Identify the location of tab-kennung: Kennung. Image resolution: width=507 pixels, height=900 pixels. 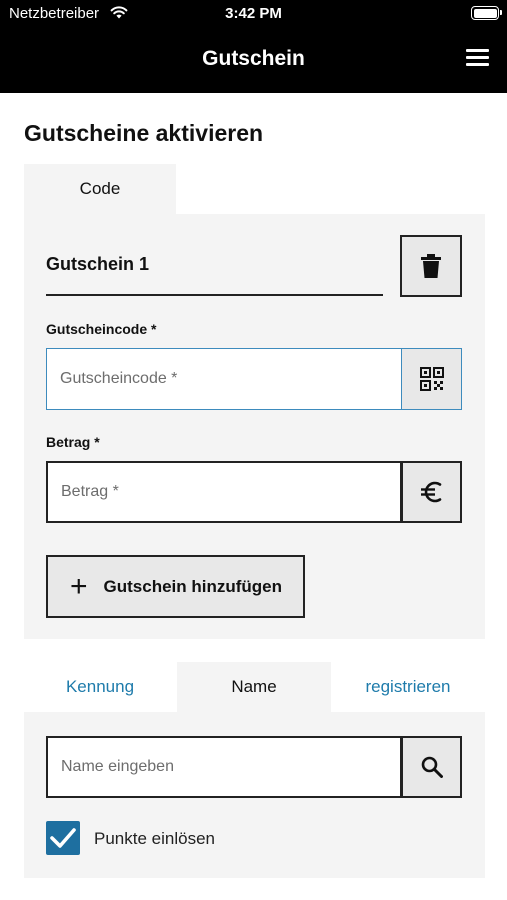
(100, 687).